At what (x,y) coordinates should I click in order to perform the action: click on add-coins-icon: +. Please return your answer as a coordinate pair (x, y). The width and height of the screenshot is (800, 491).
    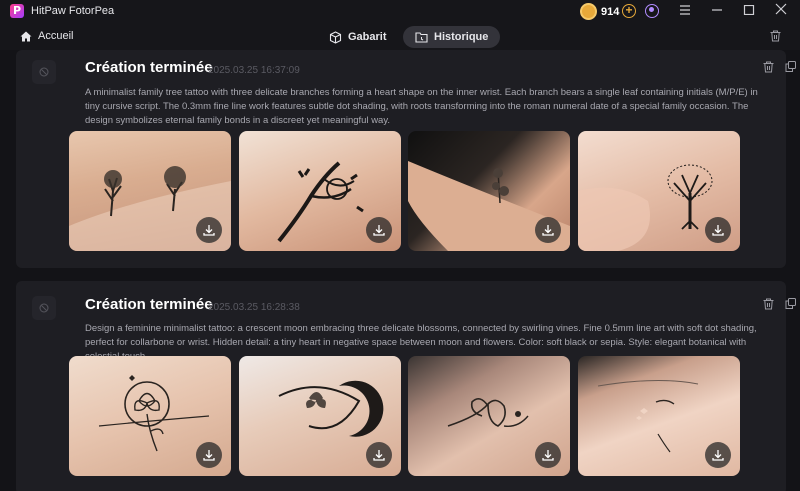
    Looking at the image, I should click on (629, 11).